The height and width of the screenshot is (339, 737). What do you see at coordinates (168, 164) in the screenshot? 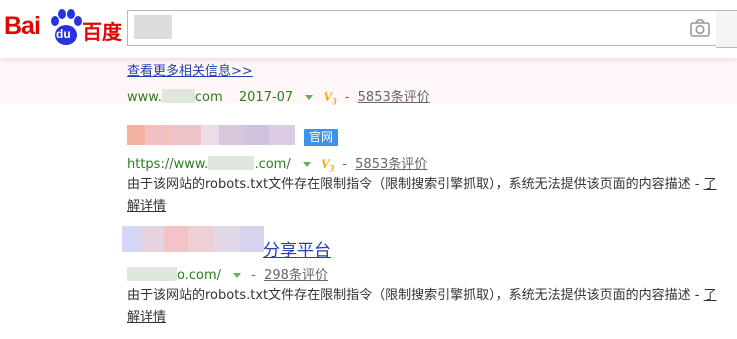
I see `url-prefix: https://www.` at bounding box center [168, 164].